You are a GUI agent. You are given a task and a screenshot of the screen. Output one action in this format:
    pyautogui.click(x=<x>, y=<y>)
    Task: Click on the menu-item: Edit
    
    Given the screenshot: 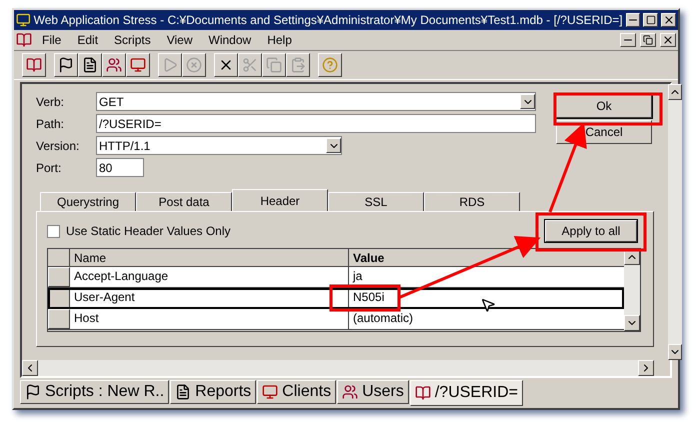 What is the action you would take?
    pyautogui.click(x=87, y=40)
    